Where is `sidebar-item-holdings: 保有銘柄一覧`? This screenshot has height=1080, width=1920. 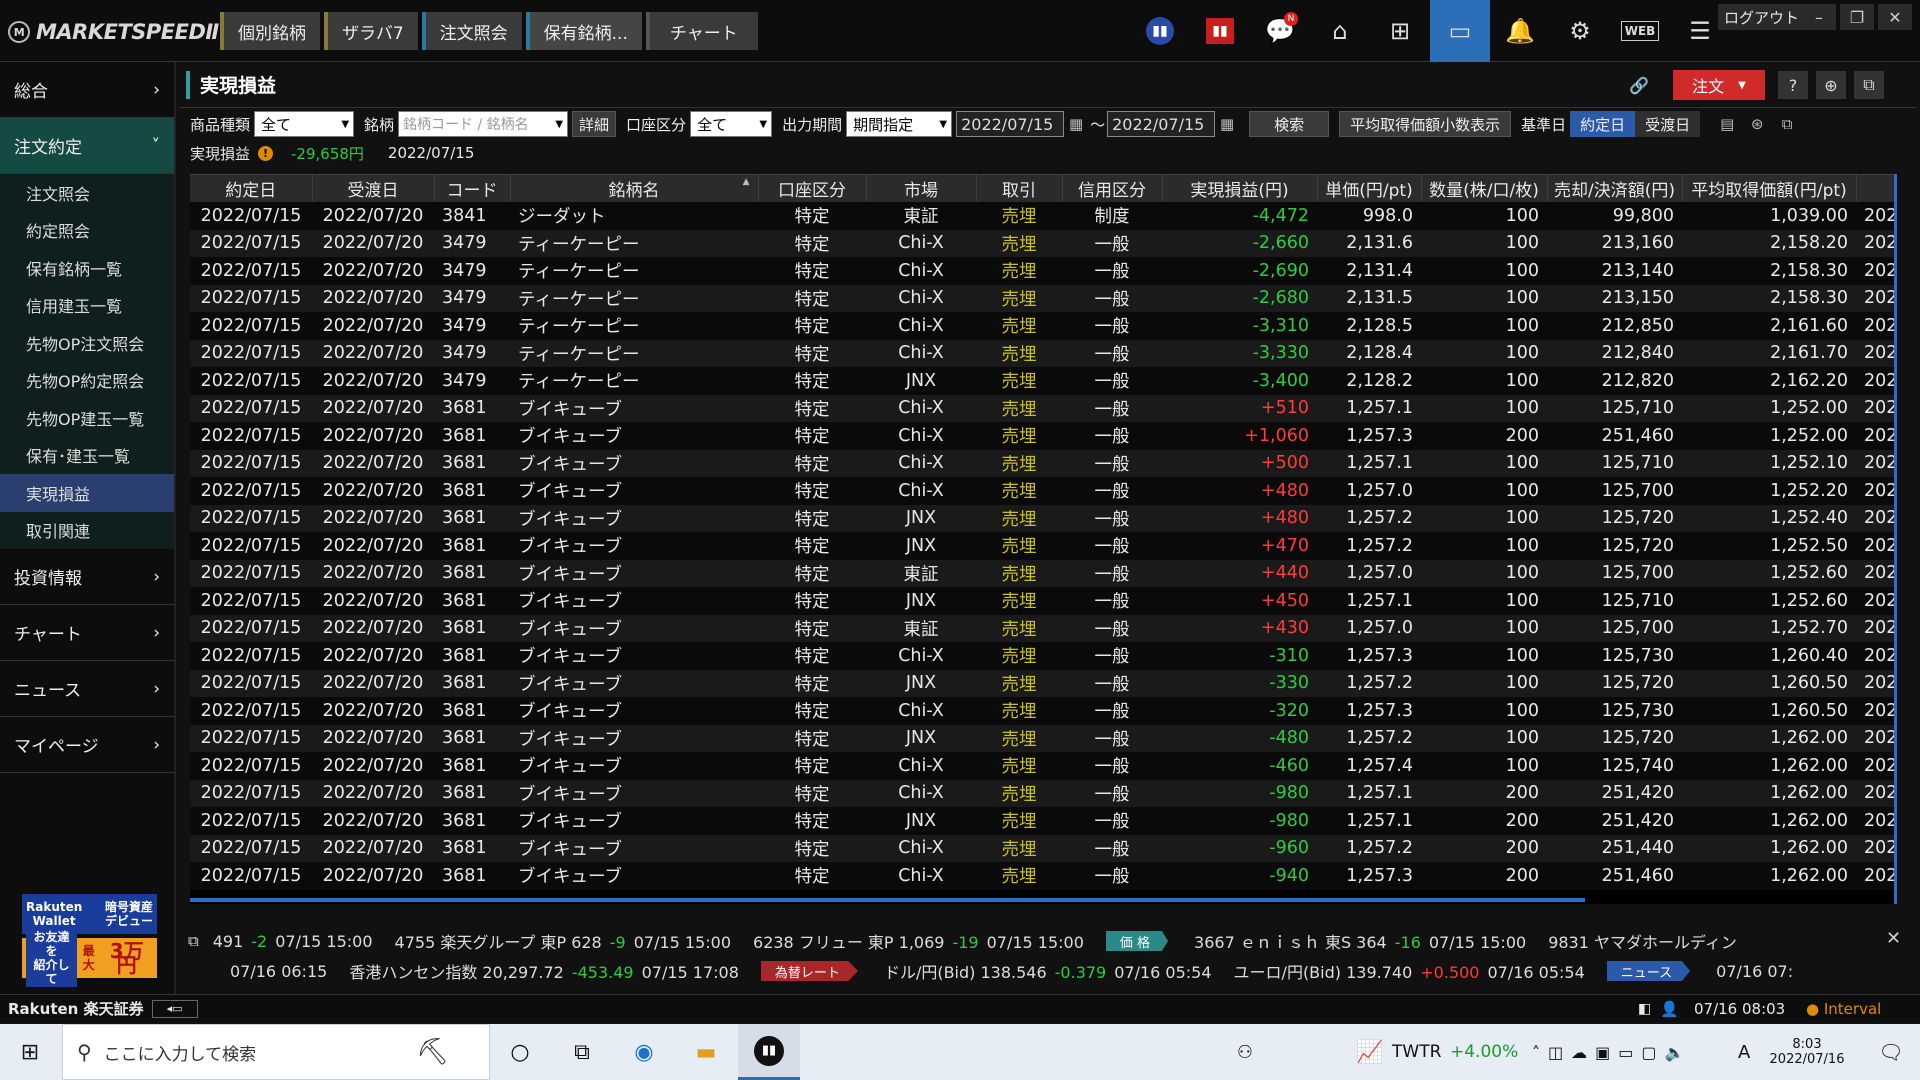
sidebar-item-holdings: 保有銘柄一覧 is located at coordinates (87, 268).